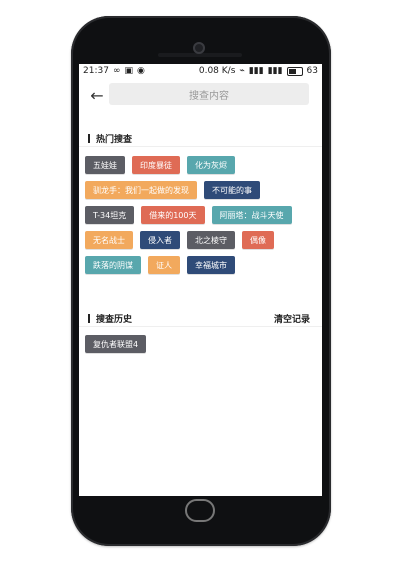 The height and width of the screenshot is (562, 400). I want to click on link-icon: ∞, so click(116, 71).